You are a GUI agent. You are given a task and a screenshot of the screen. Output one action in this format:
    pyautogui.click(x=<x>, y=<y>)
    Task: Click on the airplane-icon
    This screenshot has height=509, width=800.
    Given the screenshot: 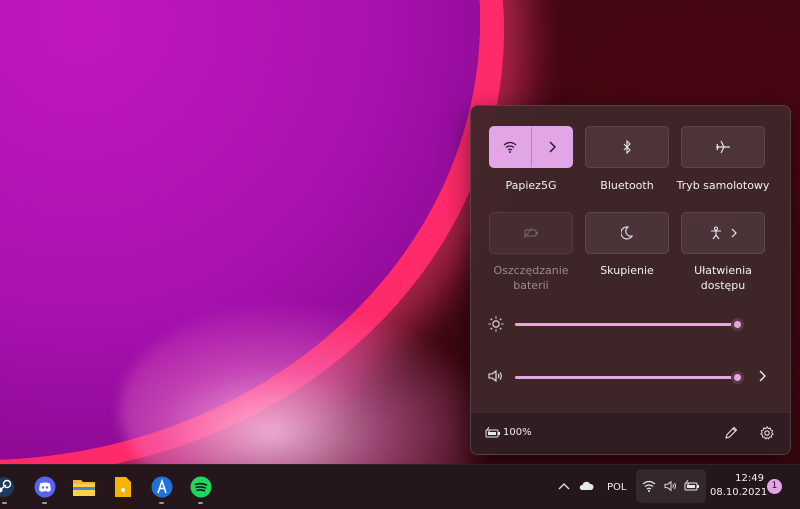 What is the action you would take?
    pyautogui.click(x=723, y=147)
    